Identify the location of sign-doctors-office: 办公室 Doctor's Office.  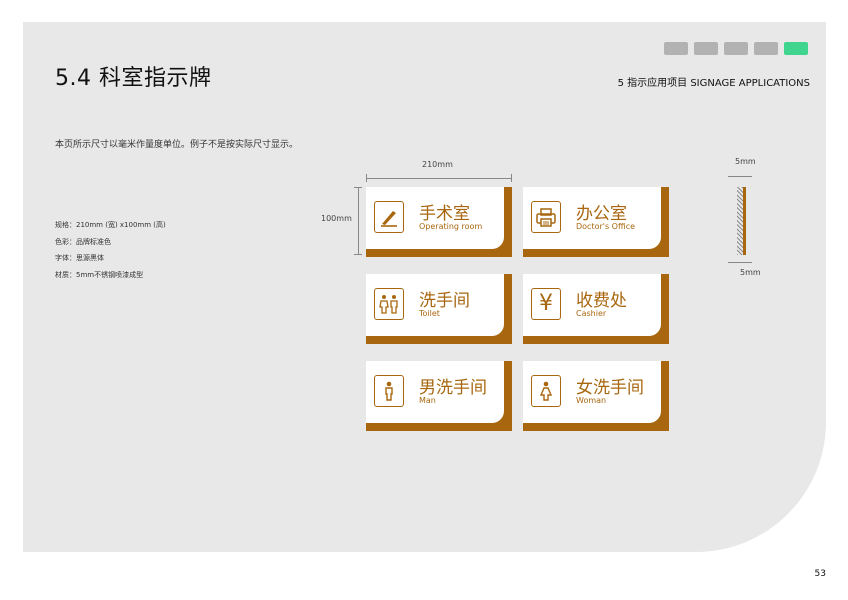
(596, 222).